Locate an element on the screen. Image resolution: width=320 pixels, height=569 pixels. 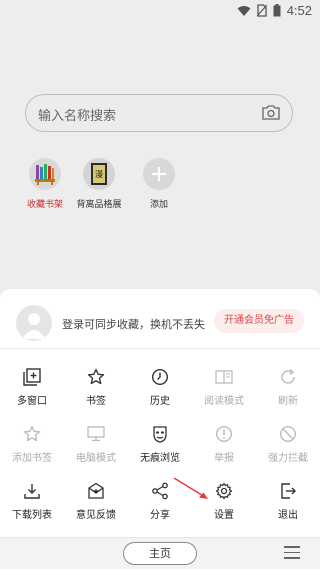
menu-row: 下载列表 意见反馈 分享 设置 退出 is located at coordinates (160, 501).